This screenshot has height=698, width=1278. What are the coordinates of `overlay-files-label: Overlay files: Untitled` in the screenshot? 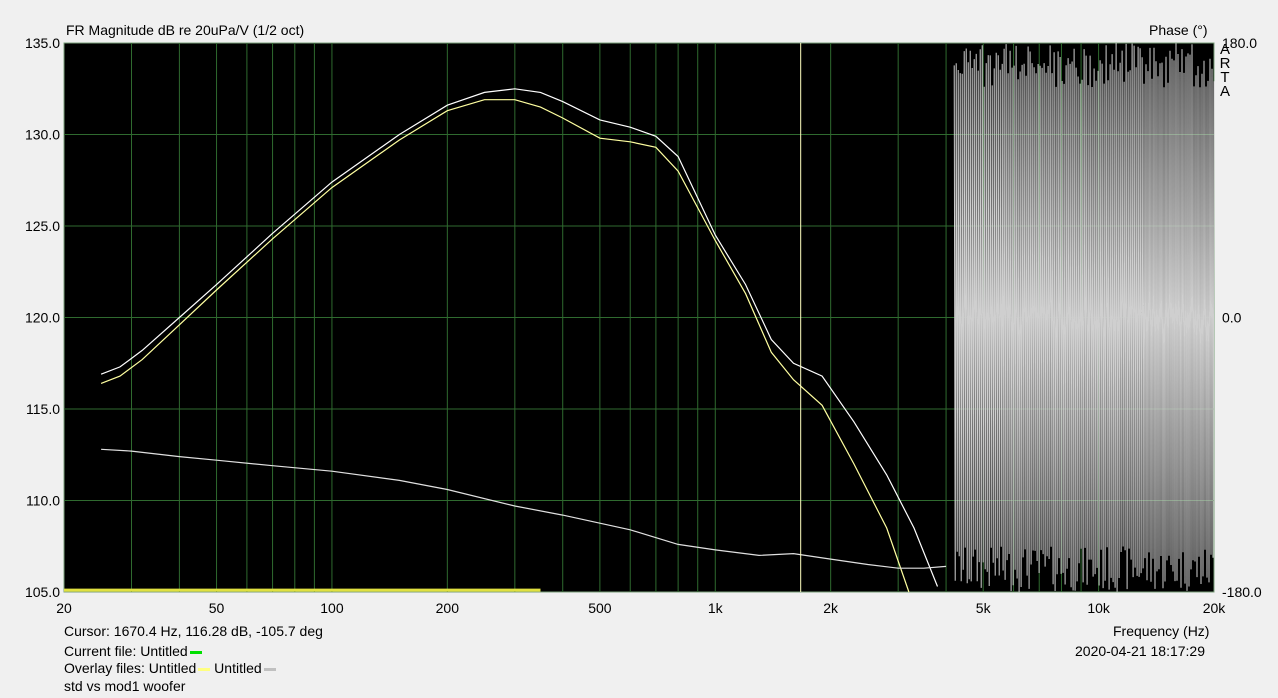 It's located at (130, 668).